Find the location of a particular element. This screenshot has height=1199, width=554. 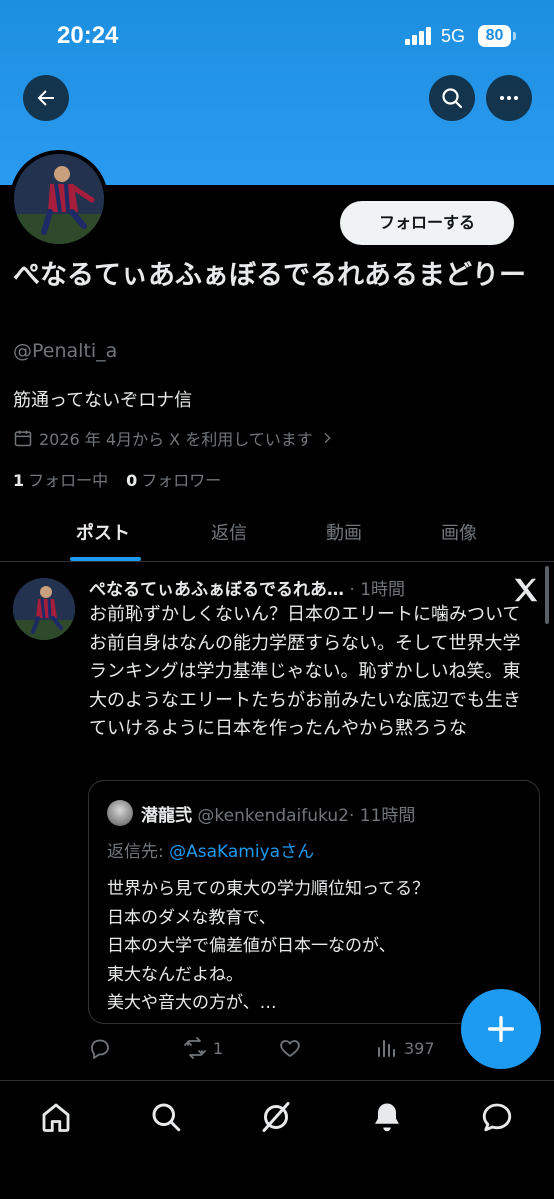

messages-icon is located at coordinates (497, 1117).